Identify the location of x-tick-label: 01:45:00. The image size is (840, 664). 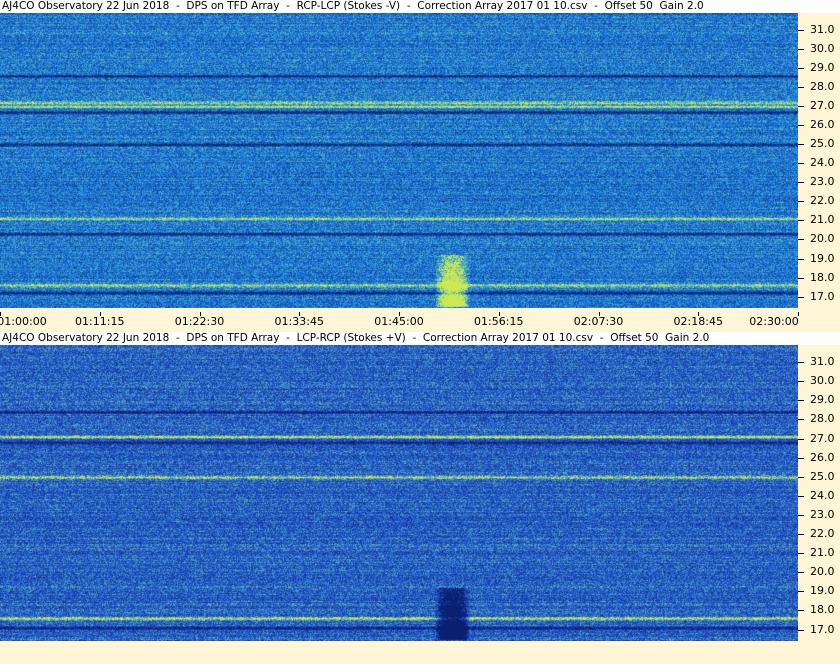
(399, 321).